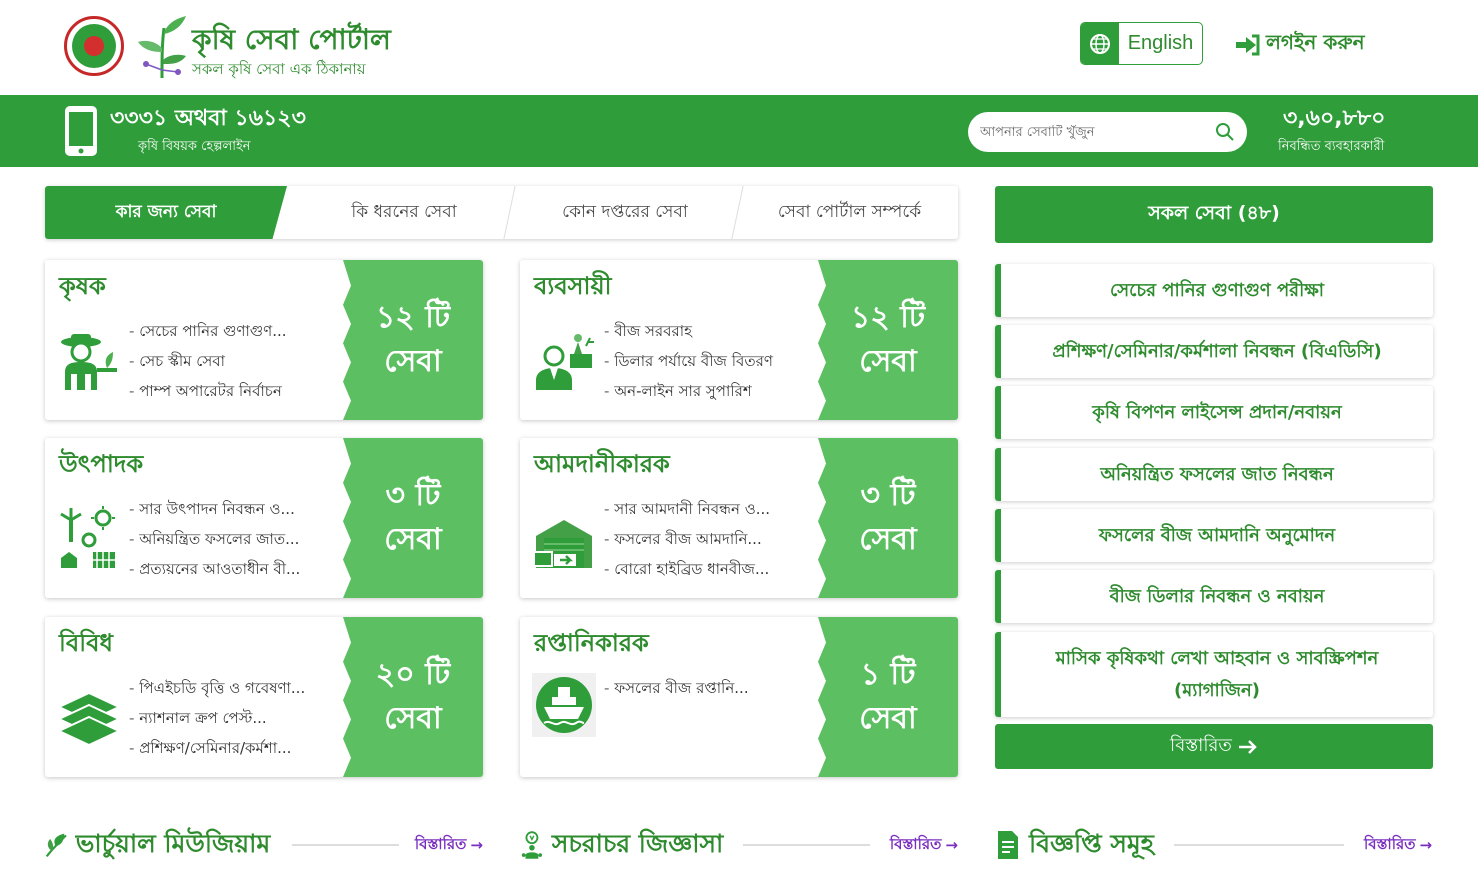 The width and height of the screenshot is (1478, 870). Describe the element at coordinates (1247, 746) in the screenshot. I see `arrow-right-icon` at that location.